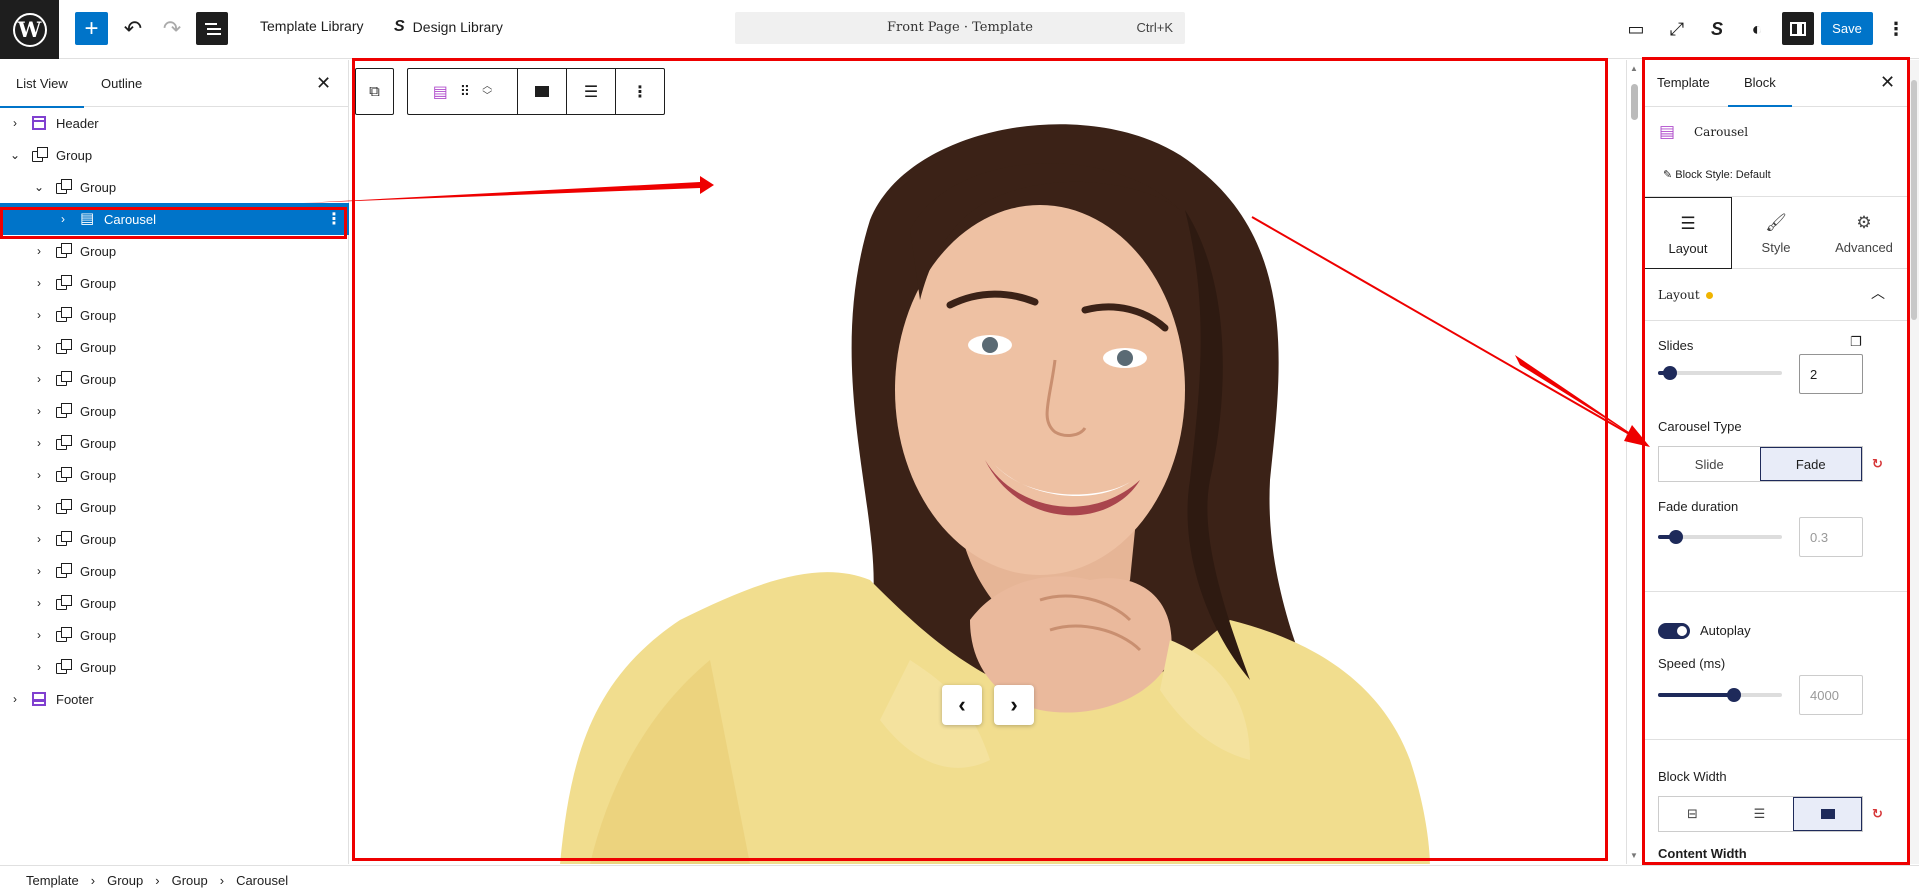 The width and height of the screenshot is (1919, 894). What do you see at coordinates (591, 91) in the screenshot?
I see `align-button: ☰` at bounding box center [591, 91].